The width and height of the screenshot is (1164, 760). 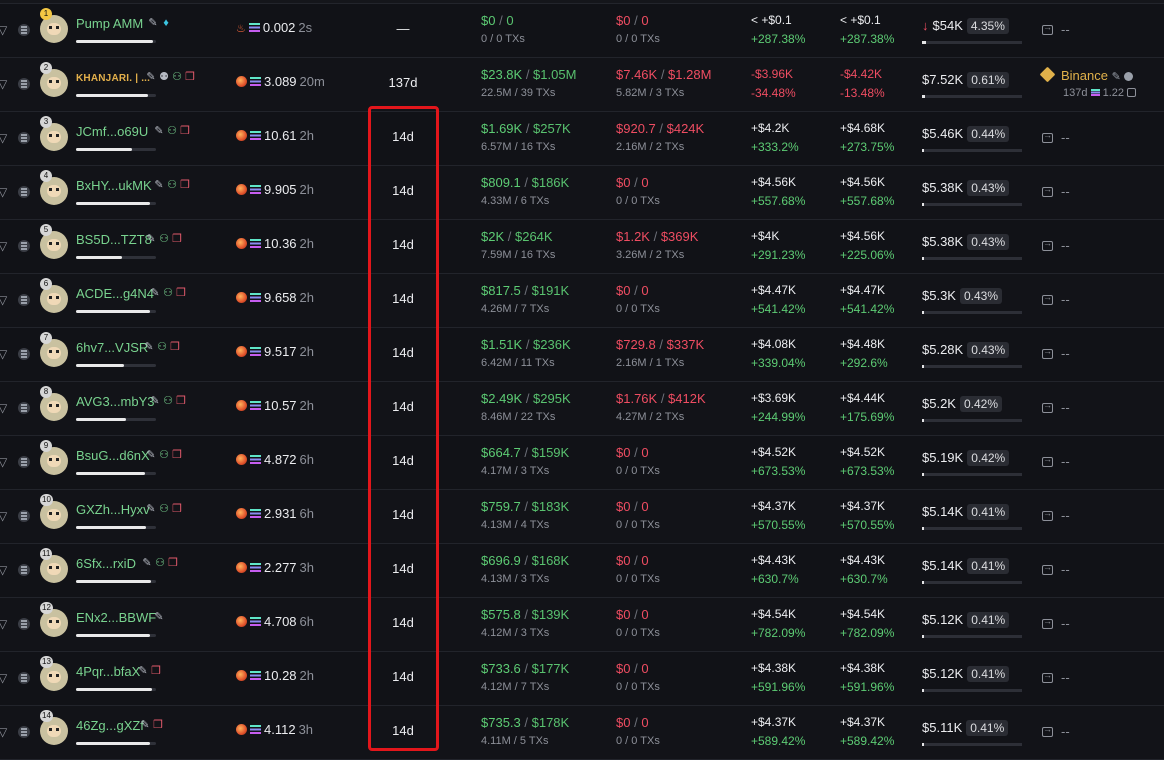 I want to click on wallet-name: GXZh...Hyxv, so click(x=113, y=509).